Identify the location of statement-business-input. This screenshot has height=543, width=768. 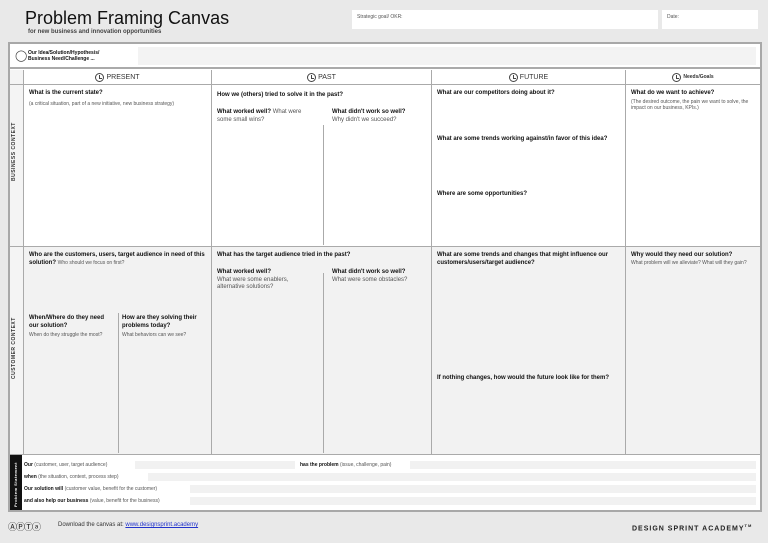
(473, 501).